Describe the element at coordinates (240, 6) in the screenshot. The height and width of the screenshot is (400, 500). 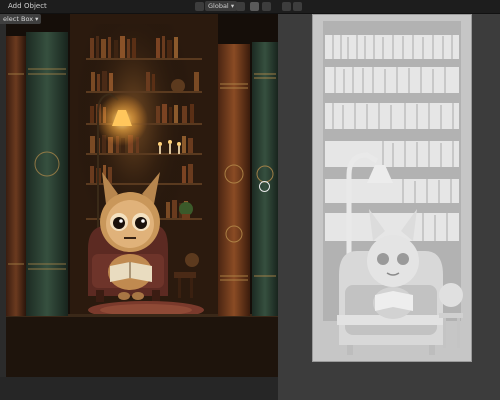
I see `pivot-point-icon` at that location.